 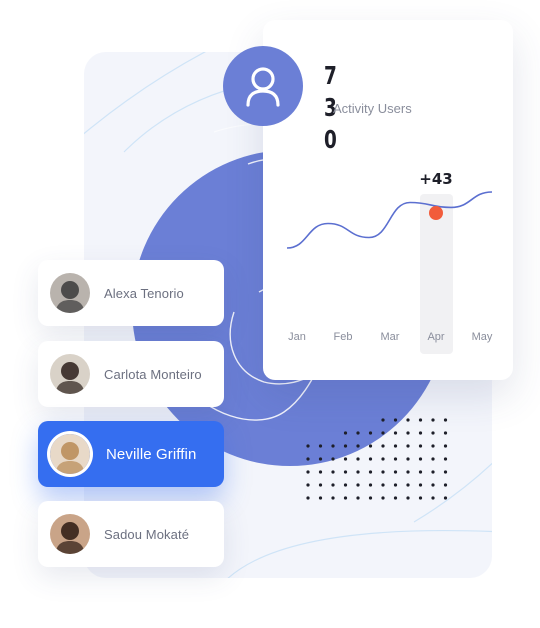 I want to click on user-icon, so click(x=263, y=87).